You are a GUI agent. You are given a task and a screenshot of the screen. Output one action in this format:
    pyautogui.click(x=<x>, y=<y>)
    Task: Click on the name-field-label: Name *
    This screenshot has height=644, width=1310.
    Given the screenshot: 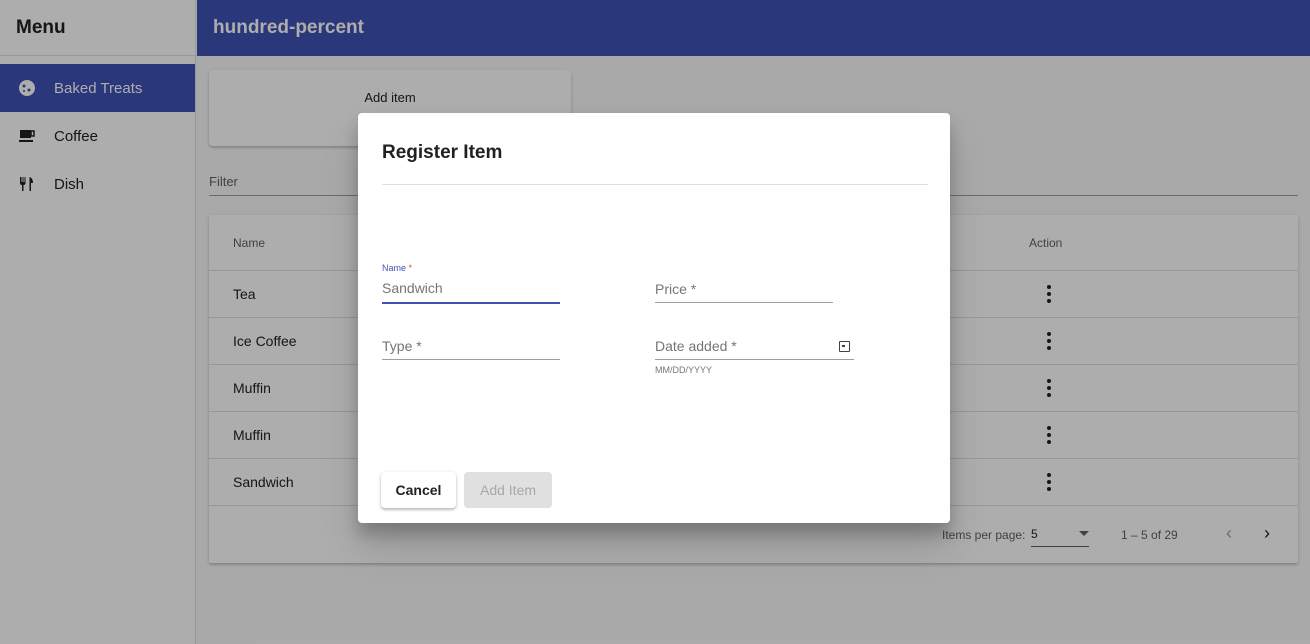 What is the action you would take?
    pyautogui.click(x=397, y=268)
    